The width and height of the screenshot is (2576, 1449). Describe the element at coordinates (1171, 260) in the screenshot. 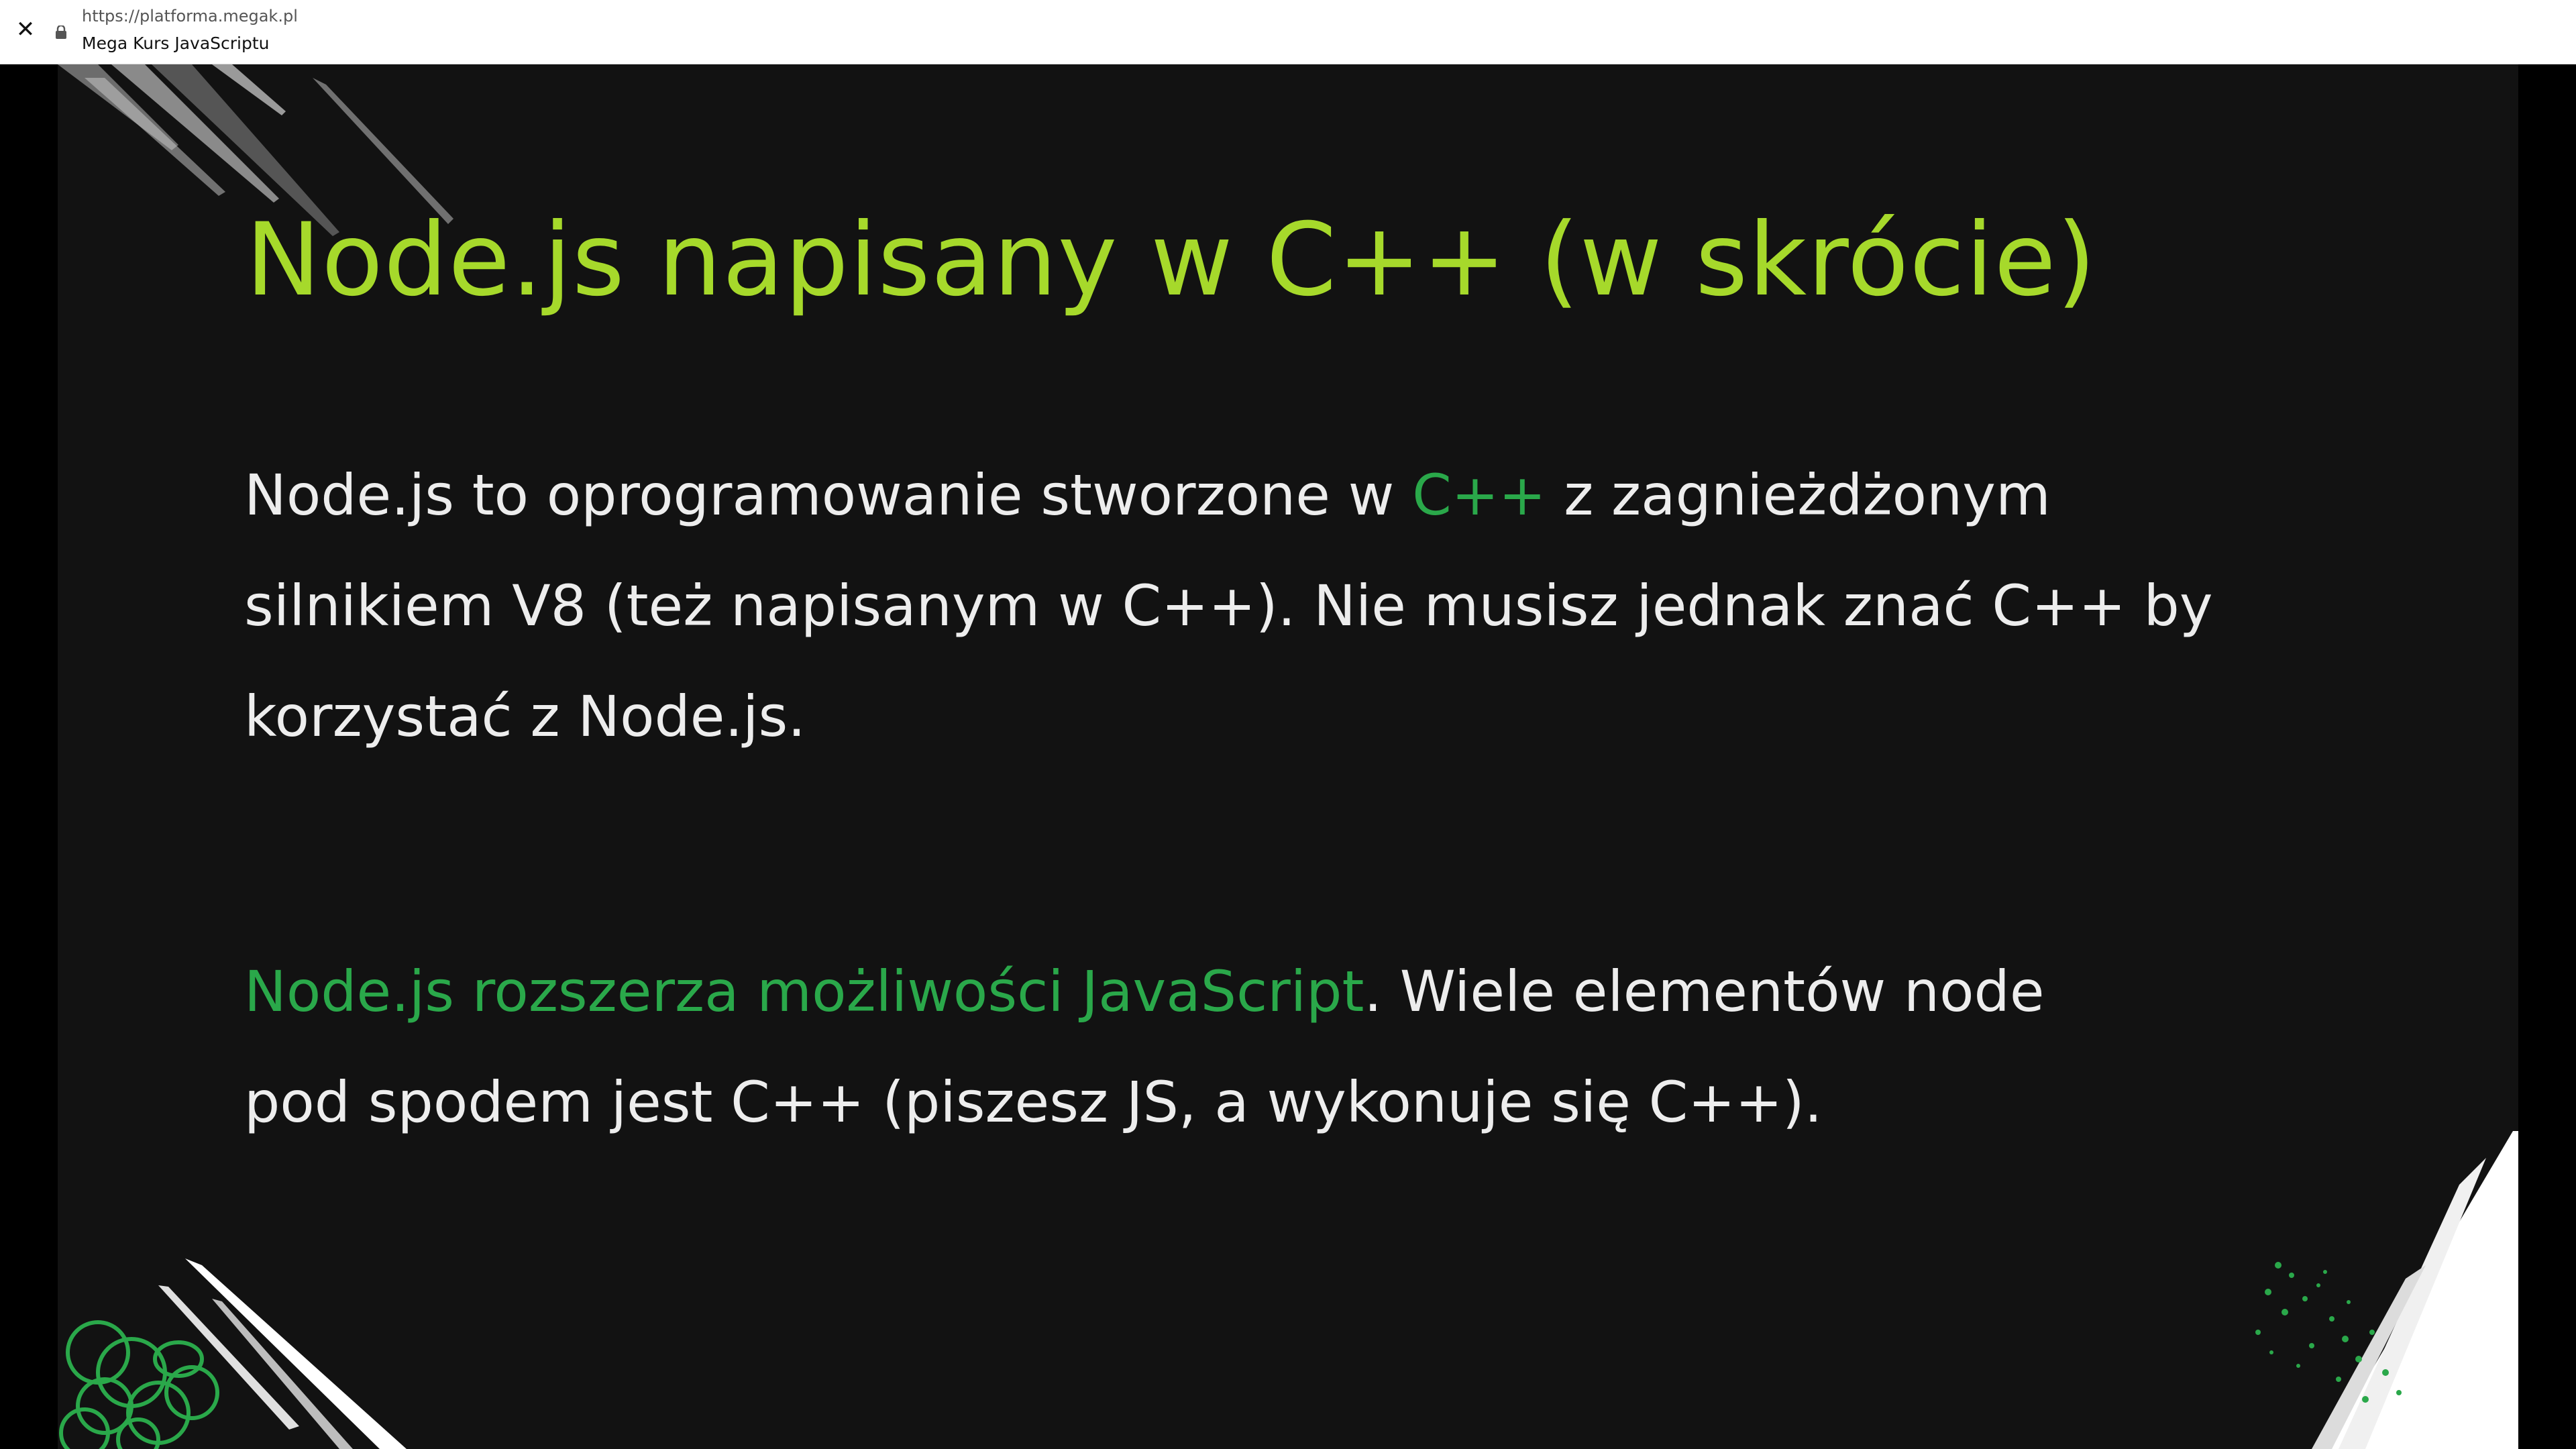

I see `slide-title: Node.js napisany w C++ (w skrócie)` at that location.